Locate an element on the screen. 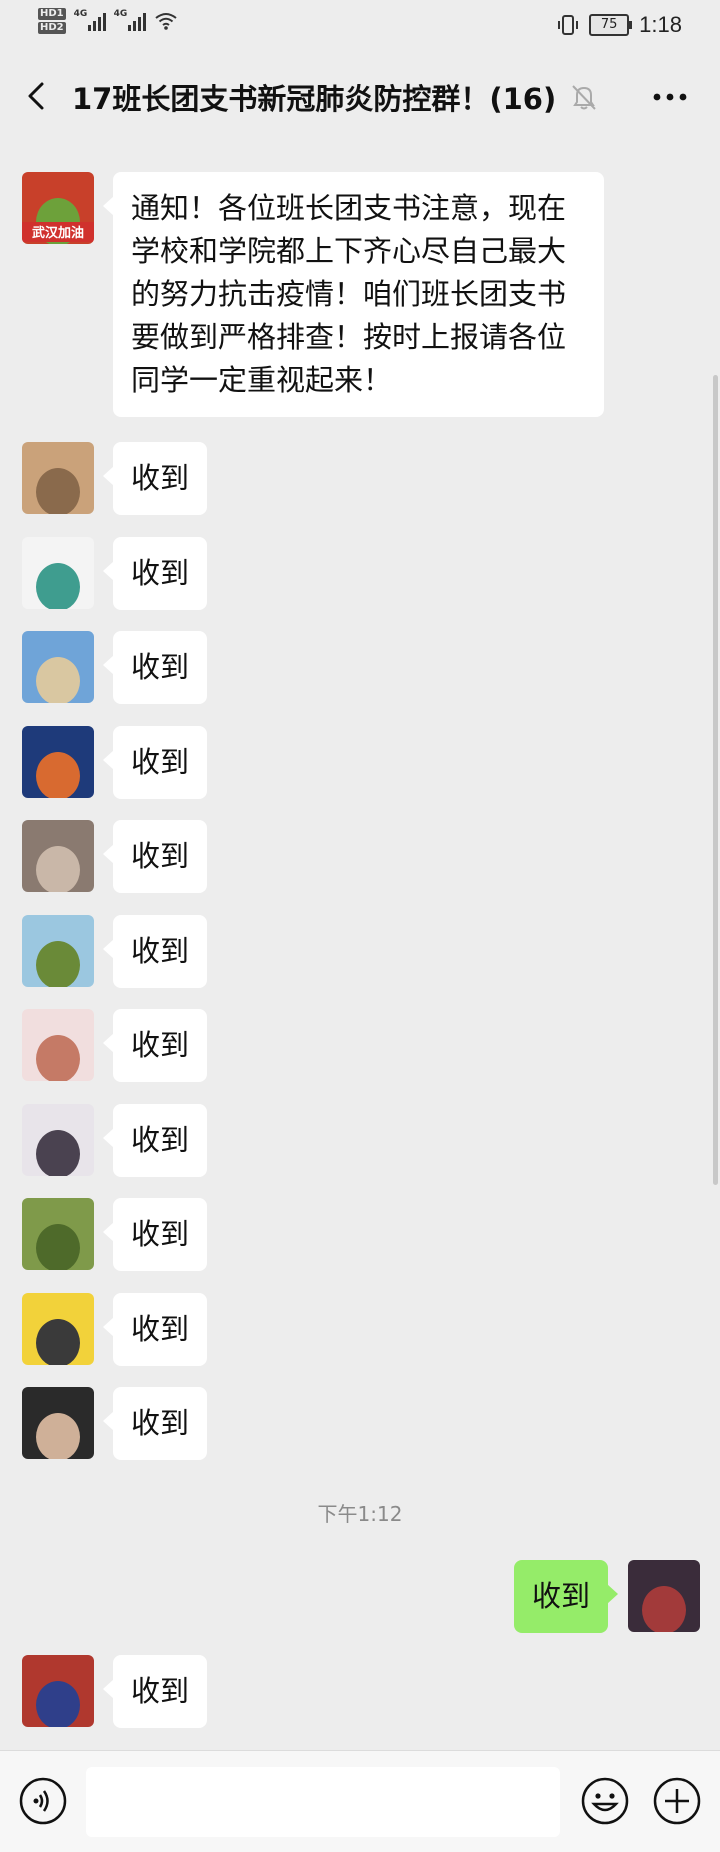  message-bubble-self: 收到 is located at coordinates (566, 1596).